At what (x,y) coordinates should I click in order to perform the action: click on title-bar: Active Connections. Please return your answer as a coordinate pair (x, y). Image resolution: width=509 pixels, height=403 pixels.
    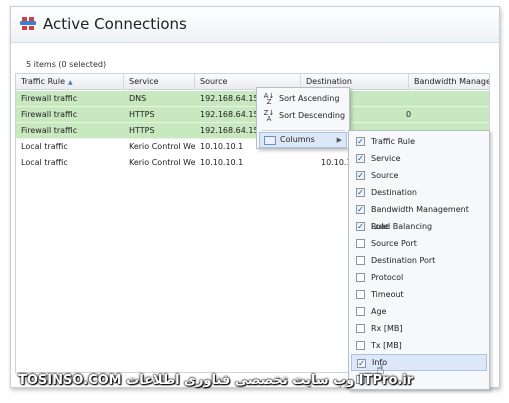
    Looking at the image, I should click on (255, 25).